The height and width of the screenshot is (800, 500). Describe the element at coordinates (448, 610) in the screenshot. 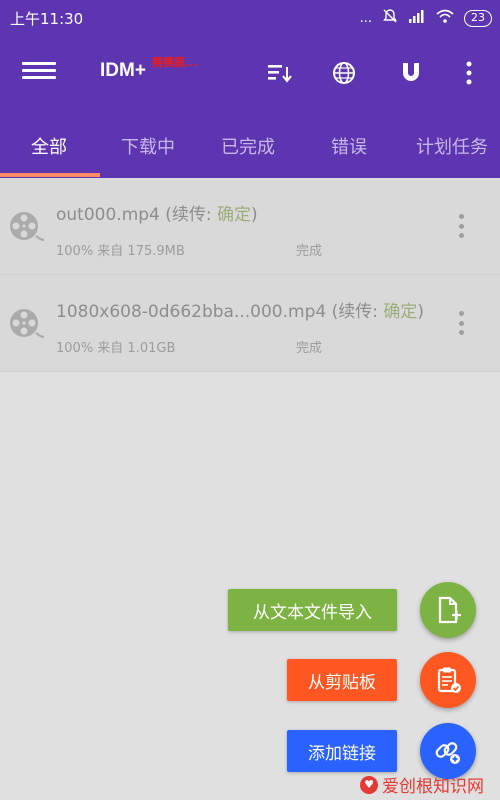

I see `import-file-icon` at that location.